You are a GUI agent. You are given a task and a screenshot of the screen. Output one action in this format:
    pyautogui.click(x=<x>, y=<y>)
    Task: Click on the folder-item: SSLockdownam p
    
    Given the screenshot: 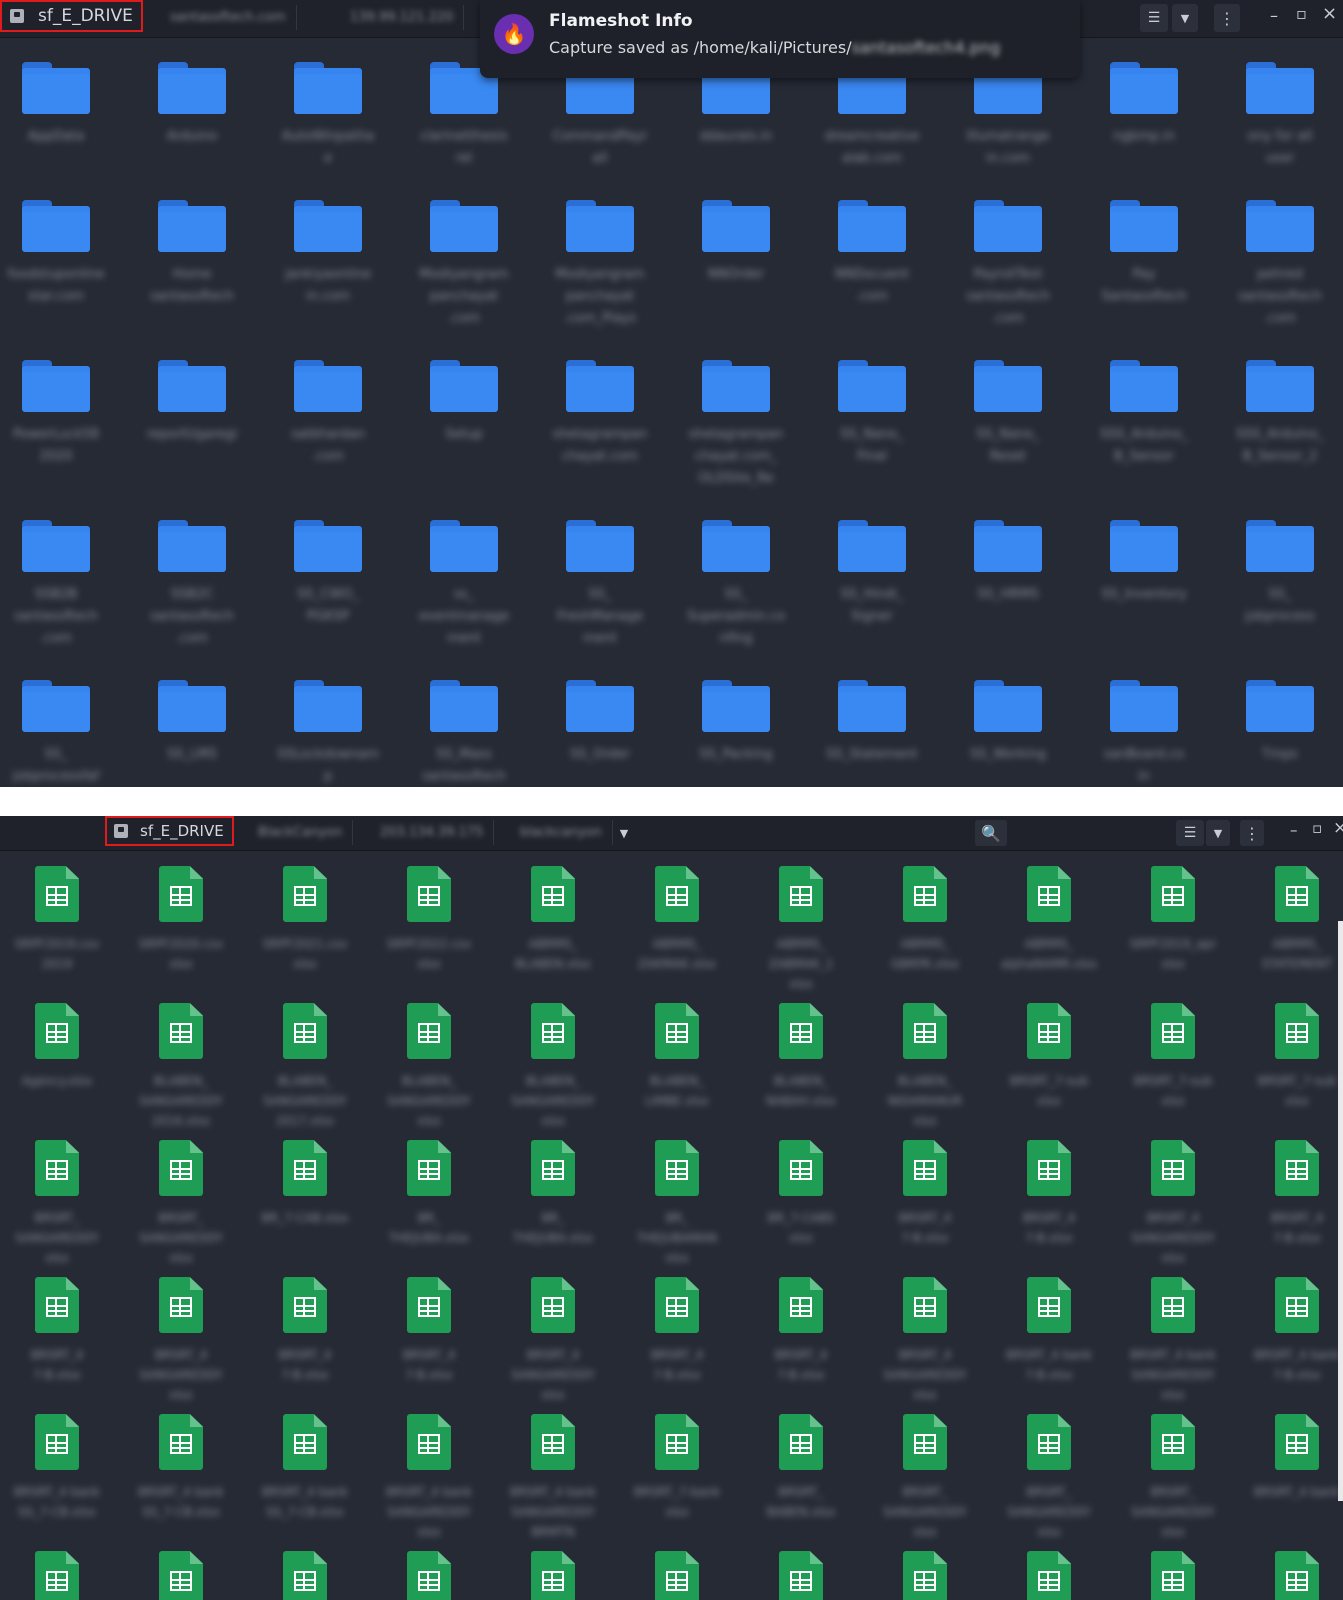 What is the action you would take?
    pyautogui.click(x=328, y=732)
    